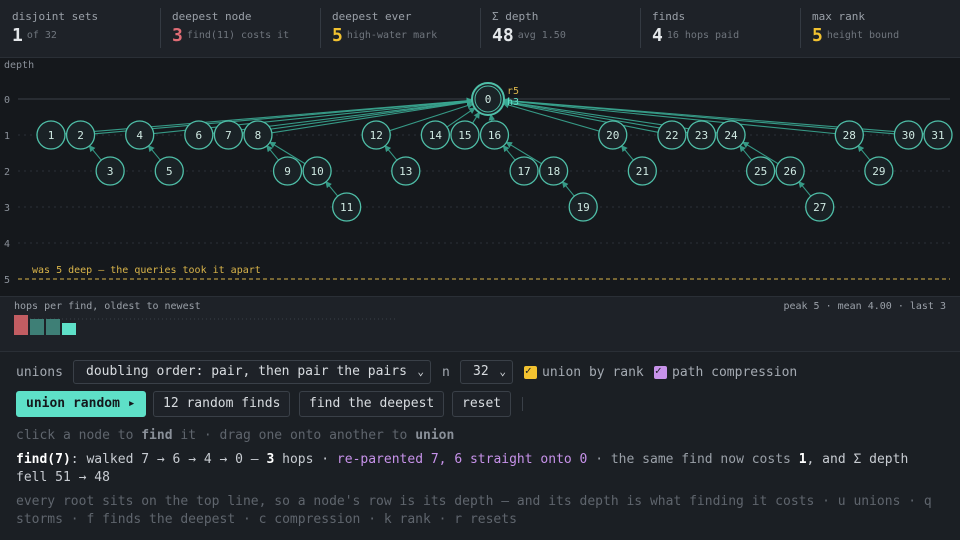 This screenshot has height=540, width=960. Describe the element at coordinates (81, 404) in the screenshot. I see `union-random-button: union random ▸` at that location.